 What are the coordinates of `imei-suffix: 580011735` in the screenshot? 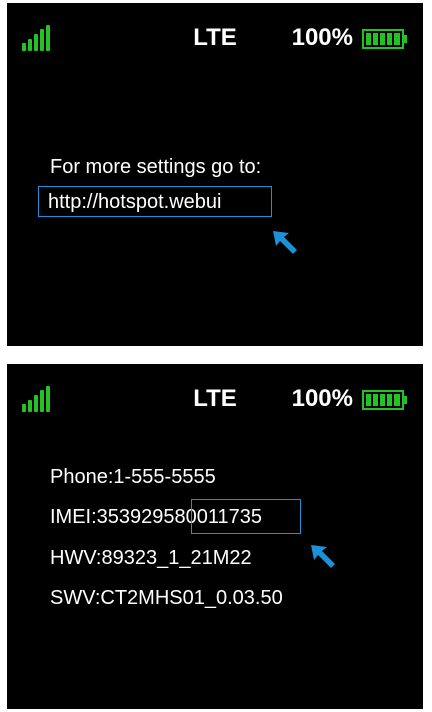 It's located at (213, 517).